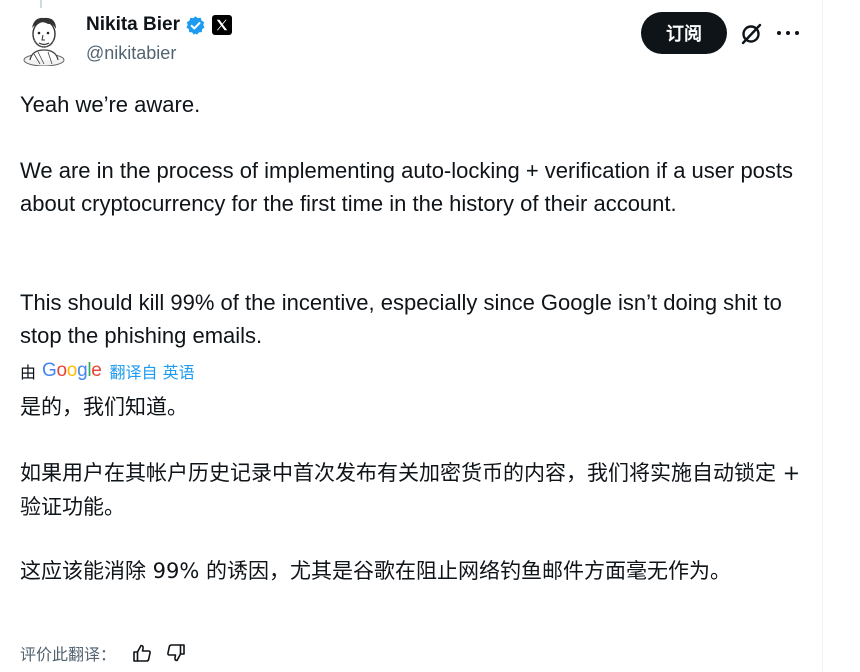 The height and width of the screenshot is (672, 860). I want to click on tweet-paragraph: Yeah we’re aware., so click(110, 104).